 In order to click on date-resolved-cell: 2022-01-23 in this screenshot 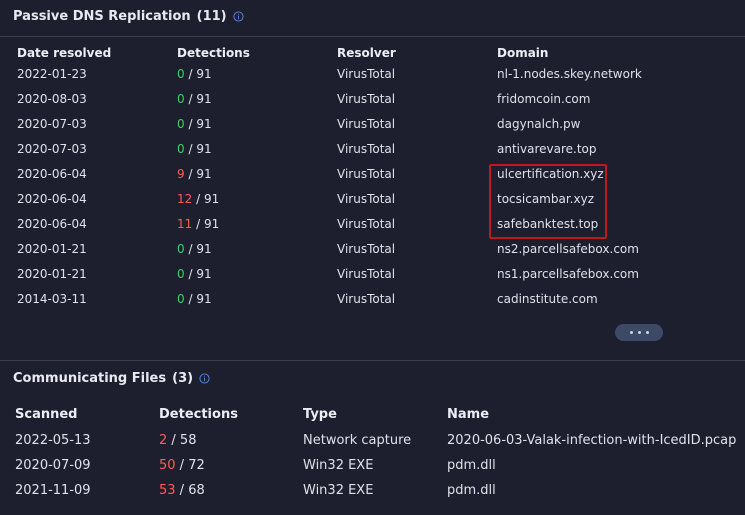, I will do `click(52, 74)`.